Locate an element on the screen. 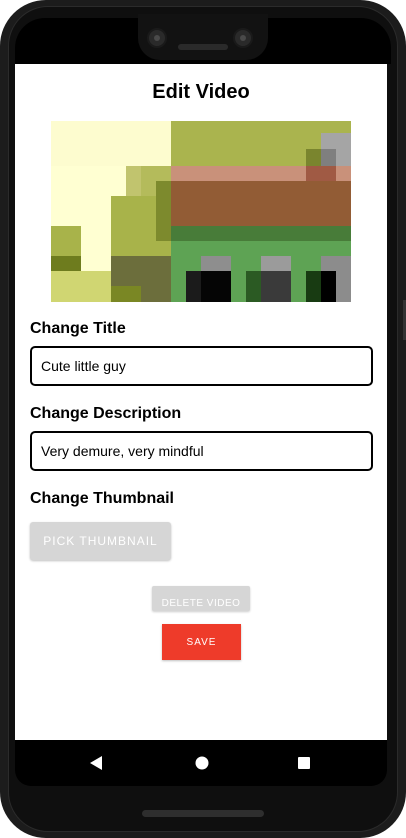 This screenshot has width=406, height=838. circle-home-icon is located at coordinates (202, 763).